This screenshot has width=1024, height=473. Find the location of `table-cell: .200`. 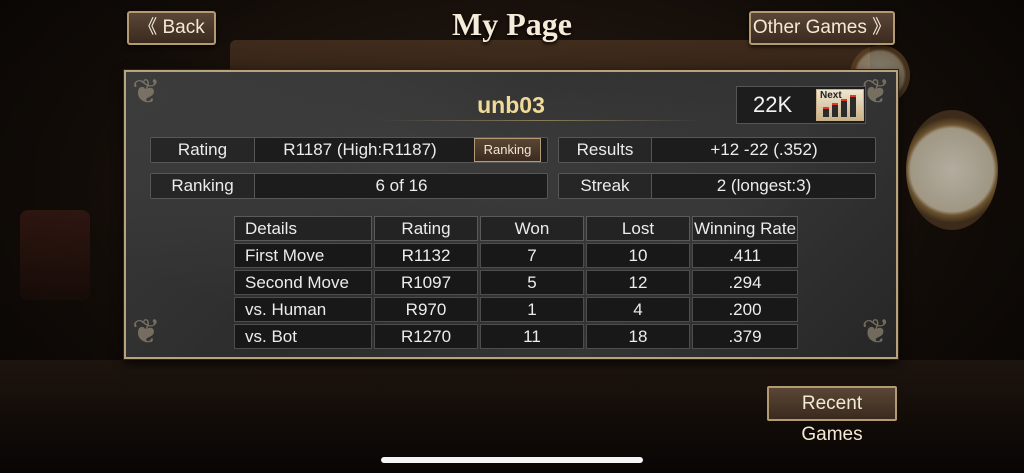

table-cell: .200 is located at coordinates (745, 309).